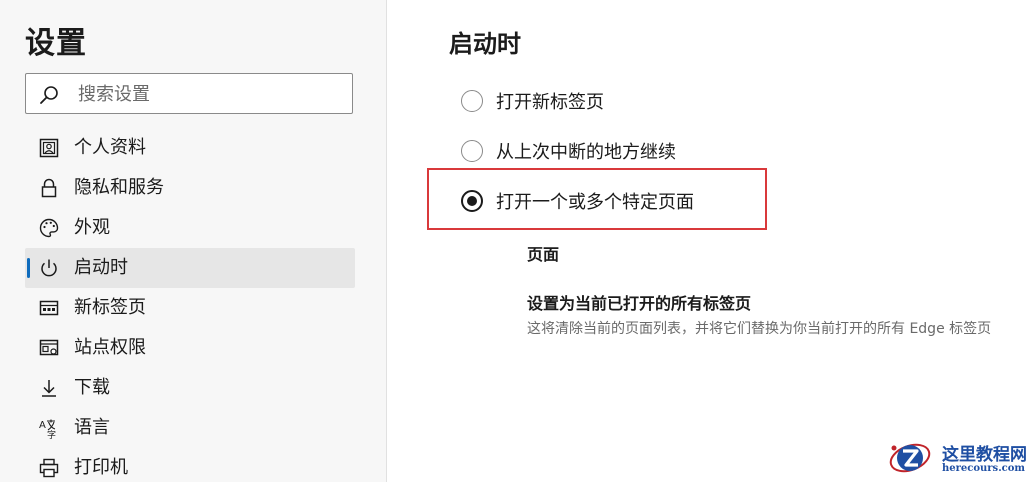 This screenshot has width=1033, height=482. I want to click on radio-label: 打开一个或多个特定页面, so click(595, 202).